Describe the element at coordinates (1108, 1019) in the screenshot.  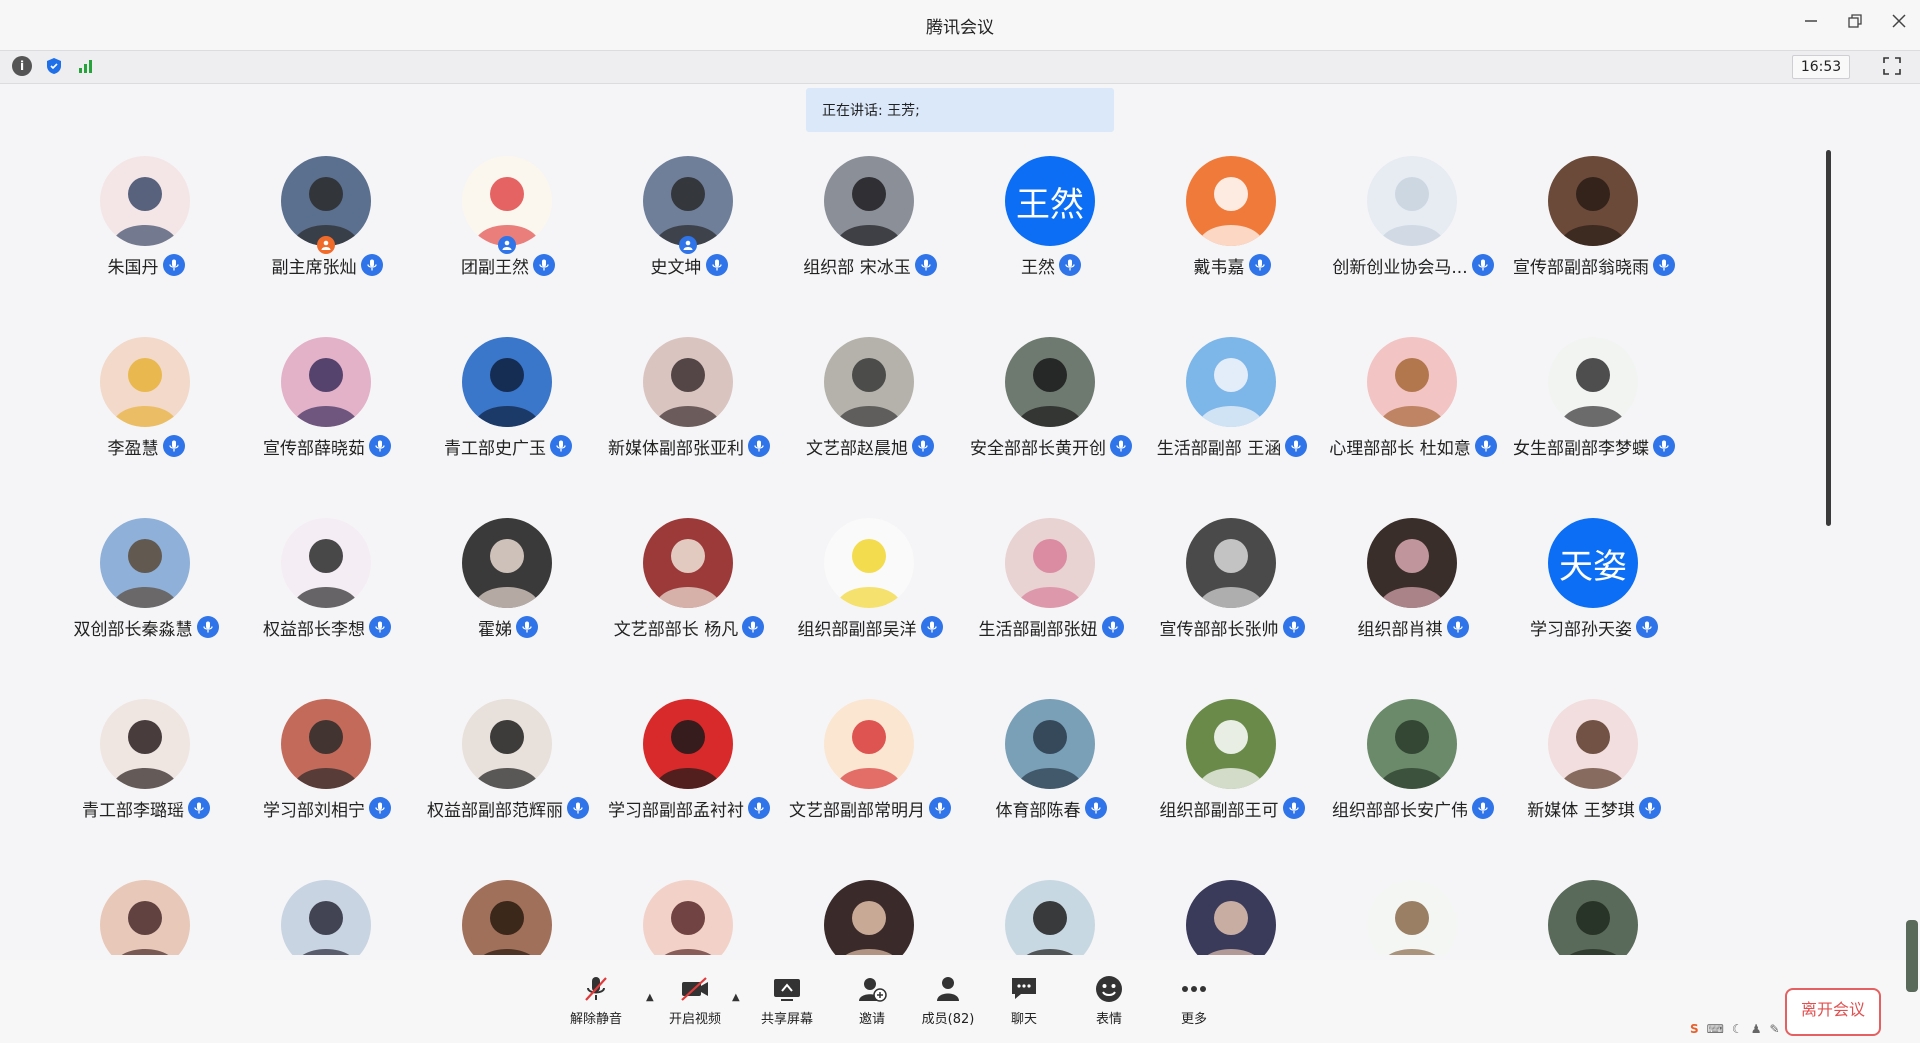
I see `reactions-label: 表情` at that location.